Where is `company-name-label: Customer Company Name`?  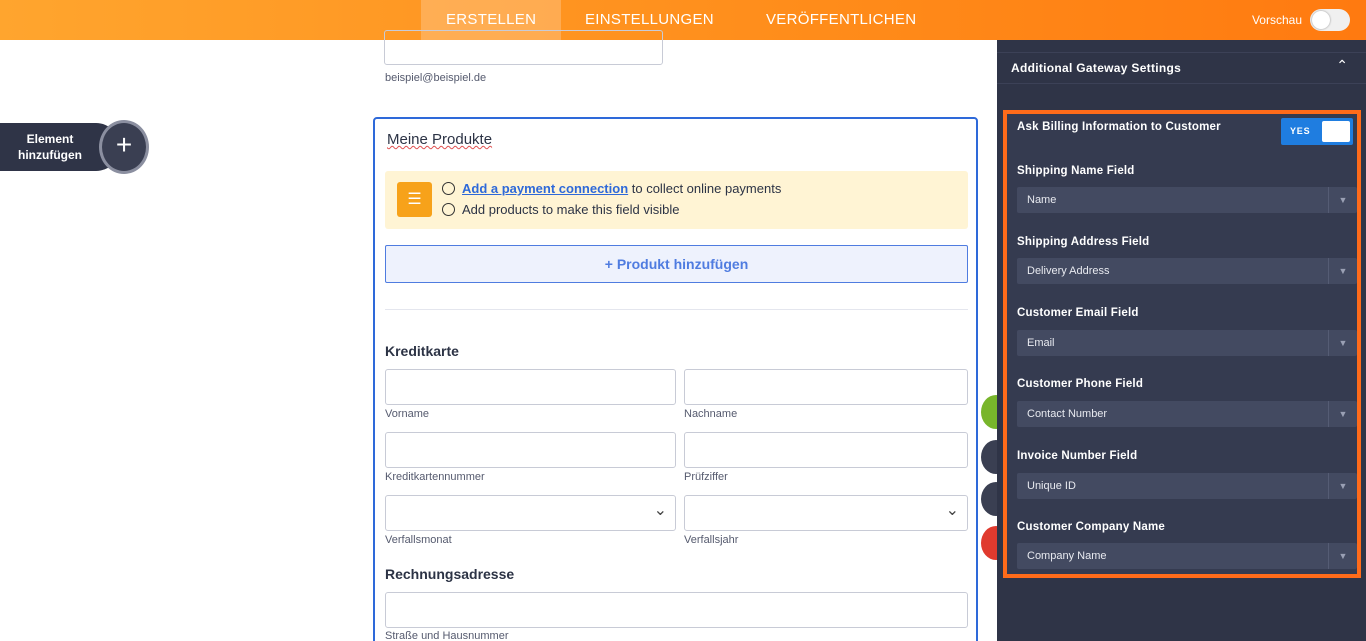 company-name-label: Customer Company Name is located at coordinates (1091, 527).